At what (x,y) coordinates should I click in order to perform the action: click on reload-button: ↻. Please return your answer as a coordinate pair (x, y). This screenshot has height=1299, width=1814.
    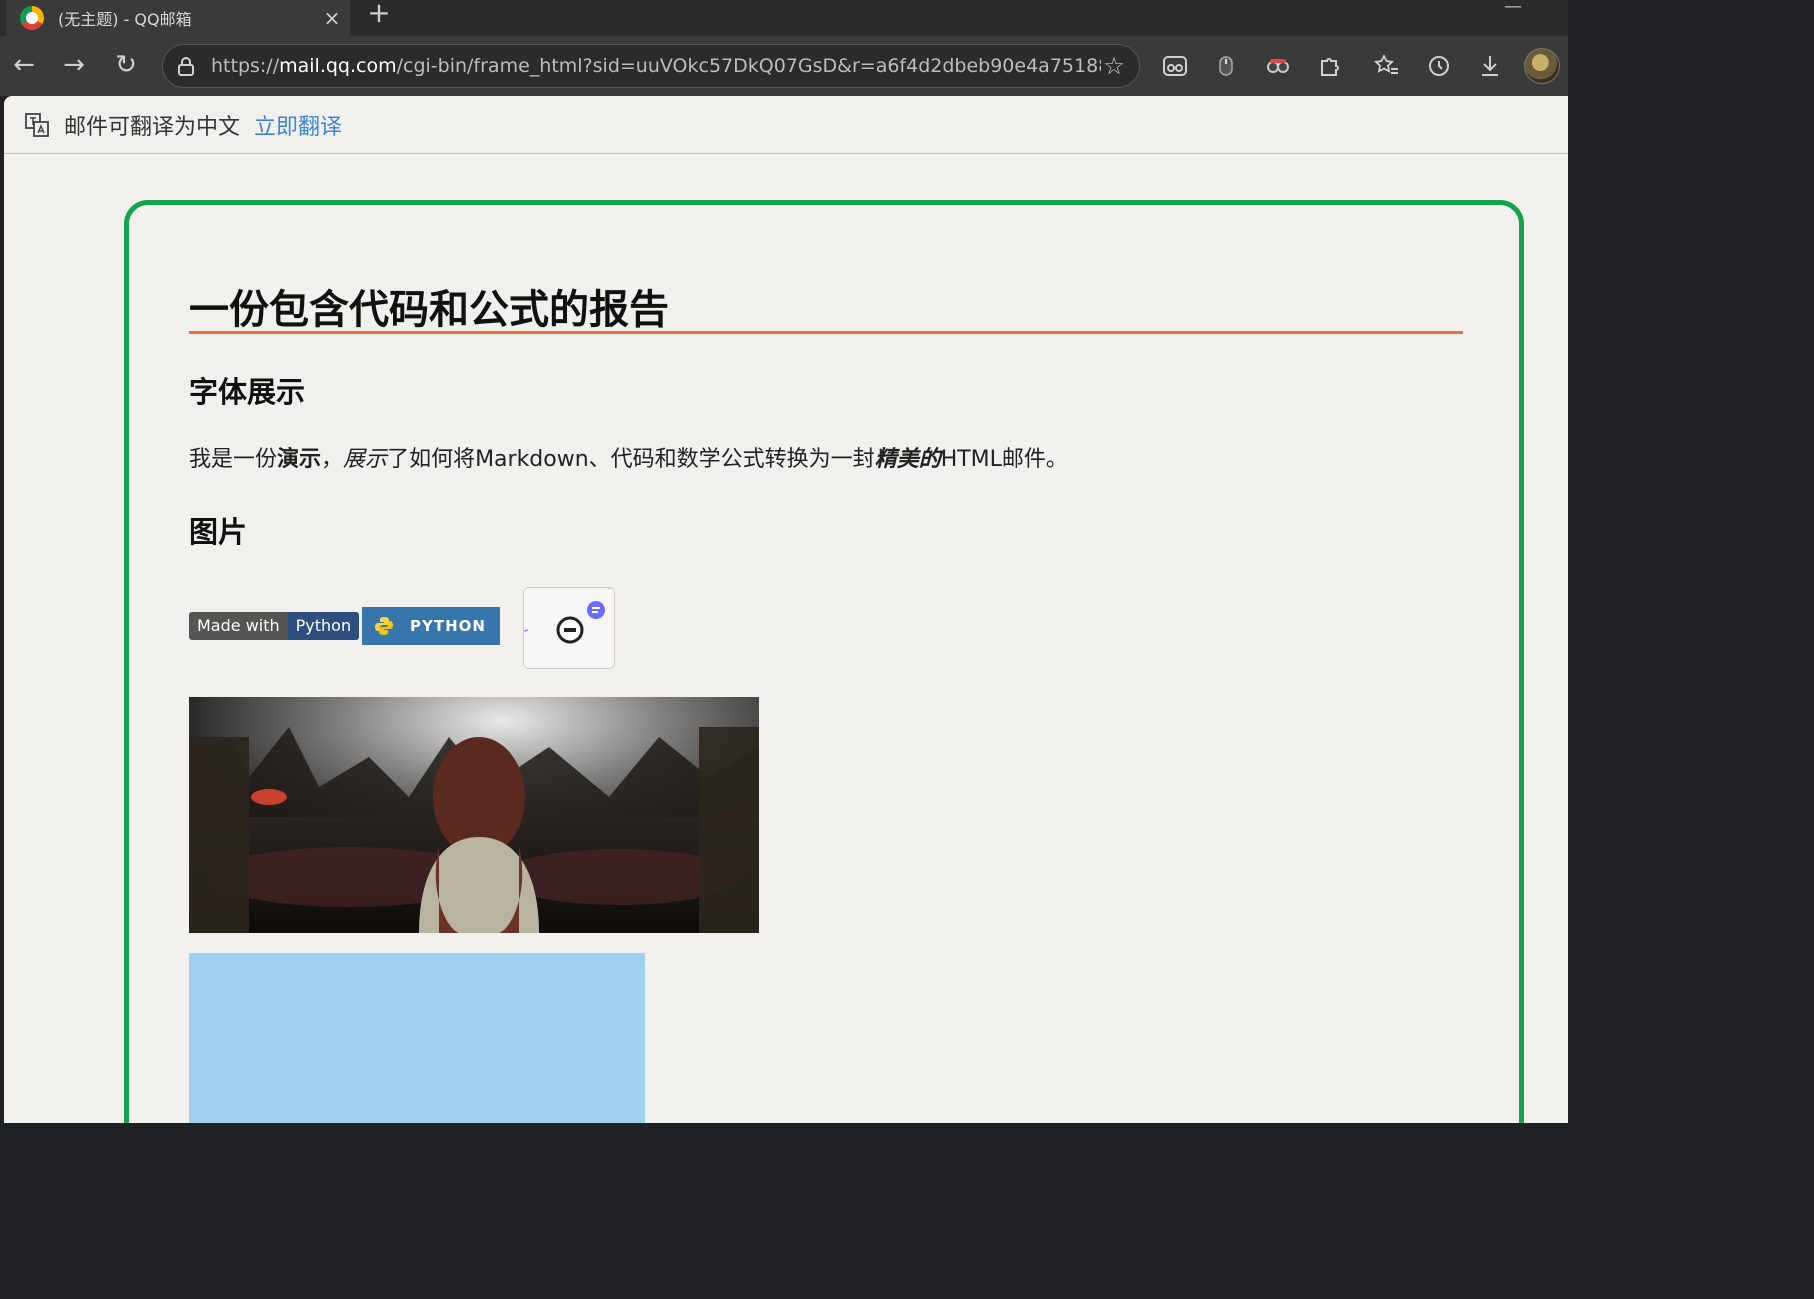
    Looking at the image, I should click on (126, 66).